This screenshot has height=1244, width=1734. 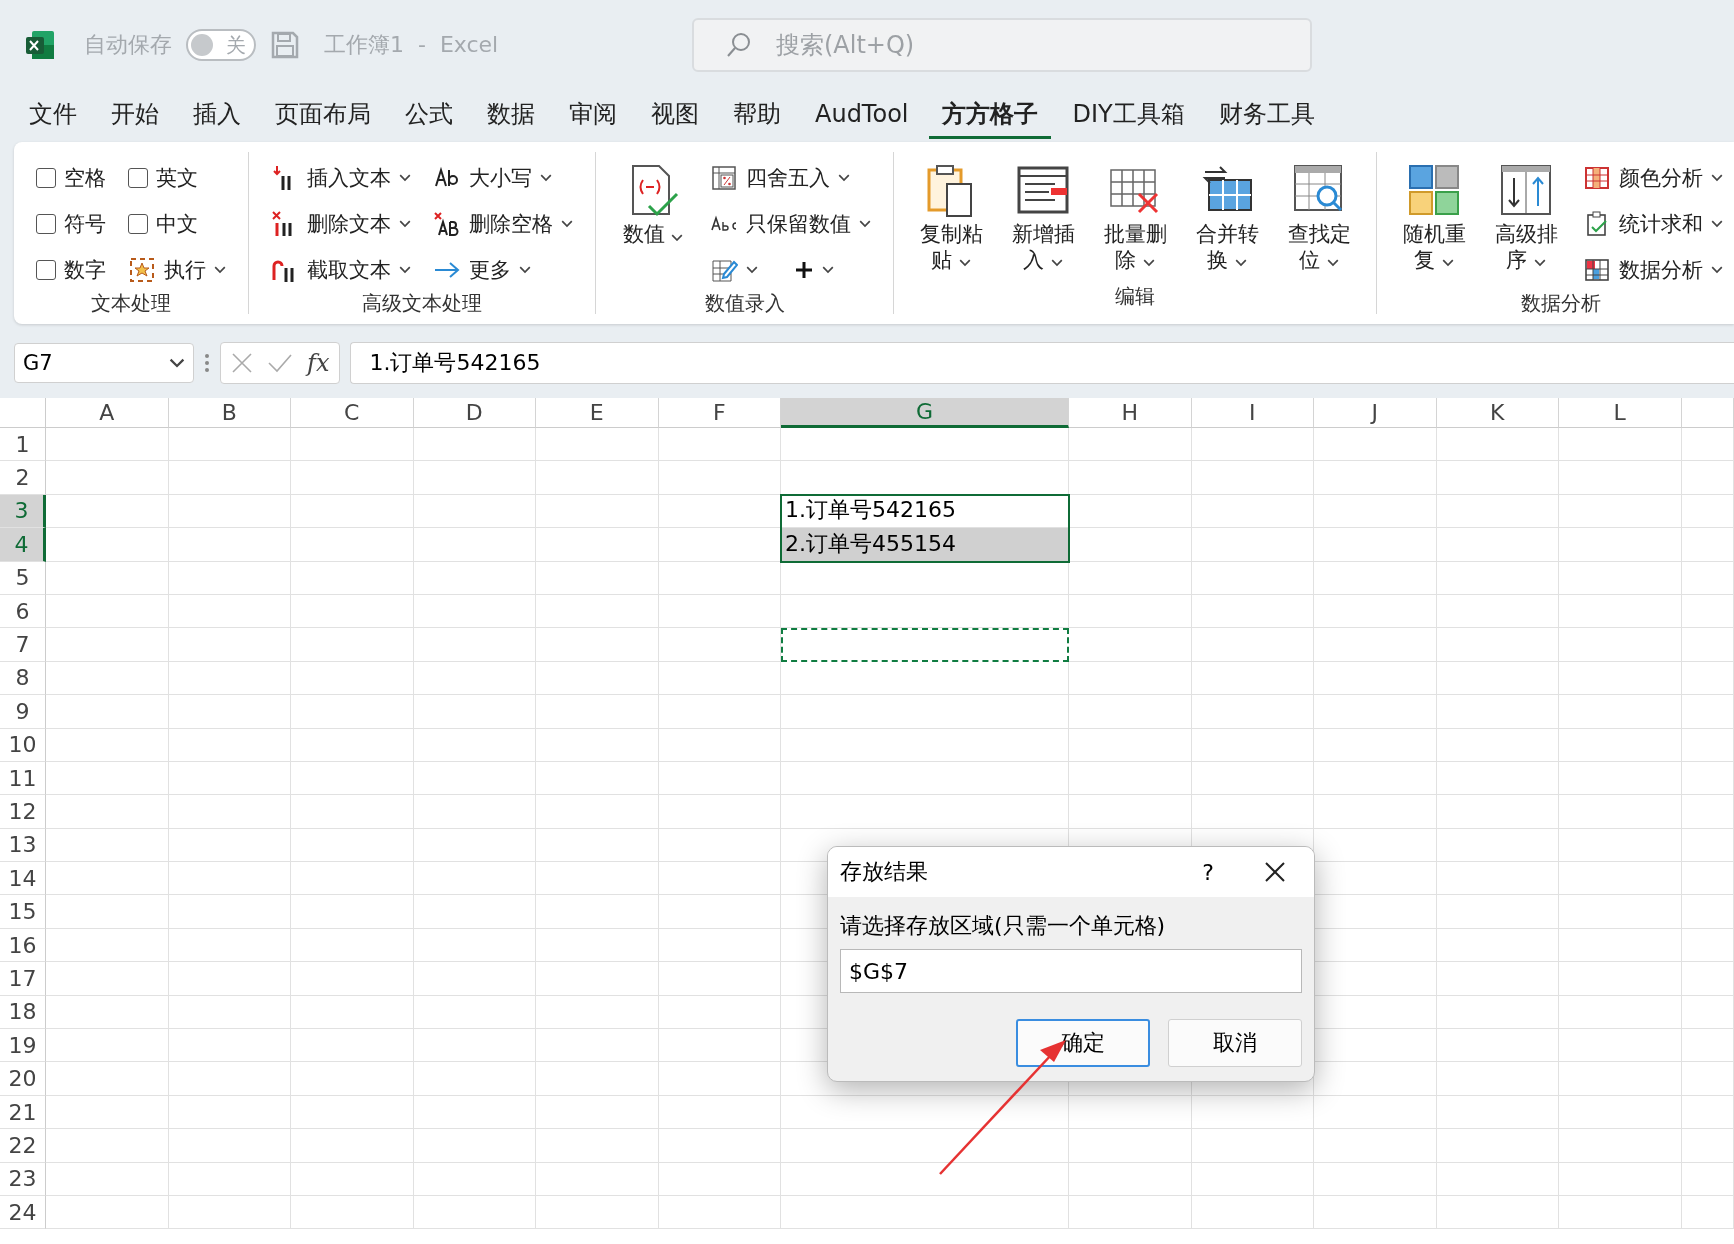 What do you see at coordinates (23, 1046) in the screenshot?
I see `row-header: 19` at bounding box center [23, 1046].